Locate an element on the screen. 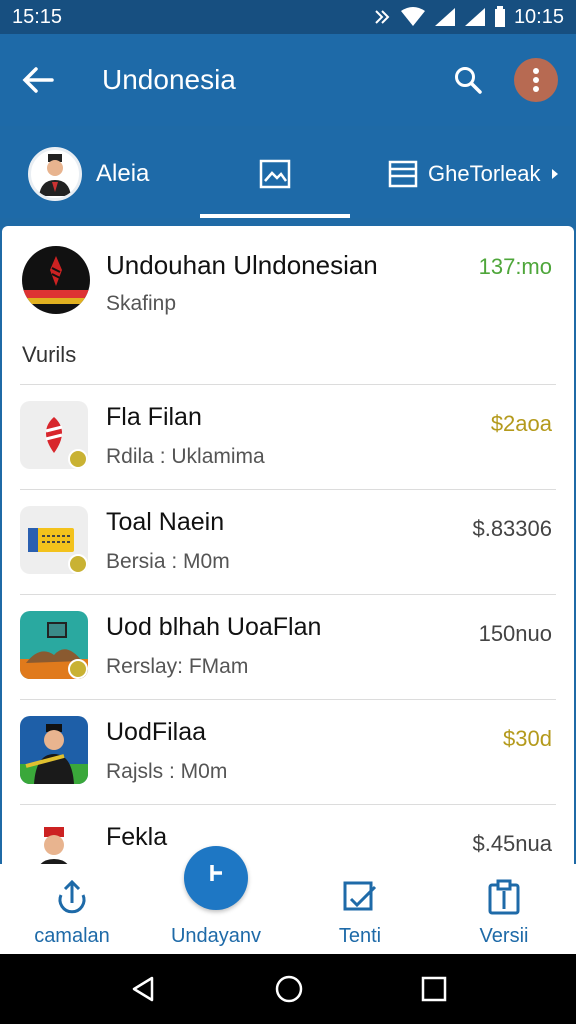 This screenshot has height=1024, width=576. landscape-icon is located at coordinates (54, 645).